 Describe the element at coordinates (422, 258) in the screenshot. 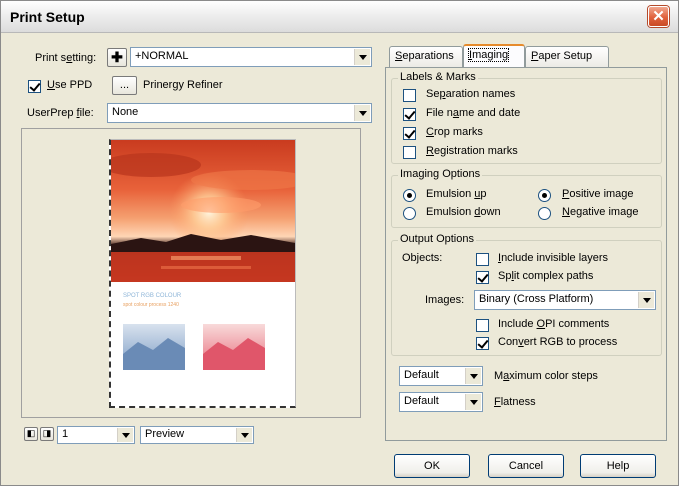

I see `objects-label: Objects:` at that location.